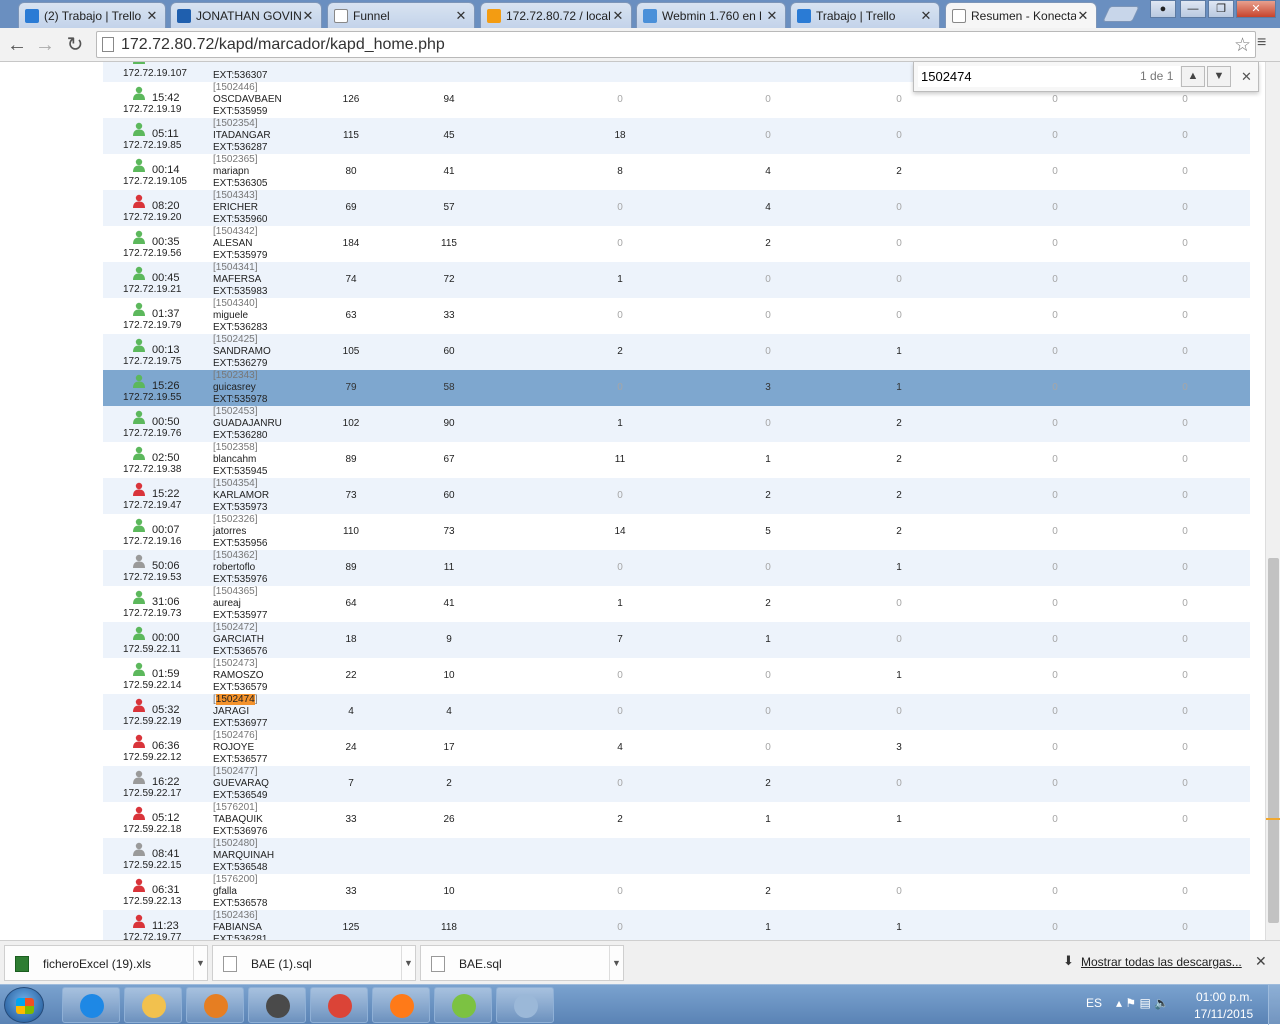 This screenshot has height=1025, width=1280. Describe the element at coordinates (314, 963) in the screenshot. I see `download-item: BAE (1).sql ▼` at that location.